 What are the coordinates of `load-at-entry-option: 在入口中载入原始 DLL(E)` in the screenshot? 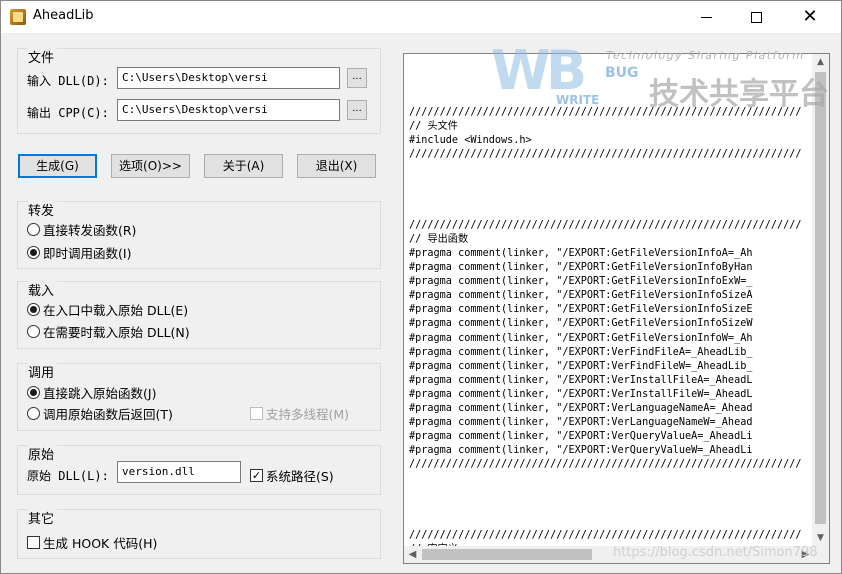 It's located at (107, 309).